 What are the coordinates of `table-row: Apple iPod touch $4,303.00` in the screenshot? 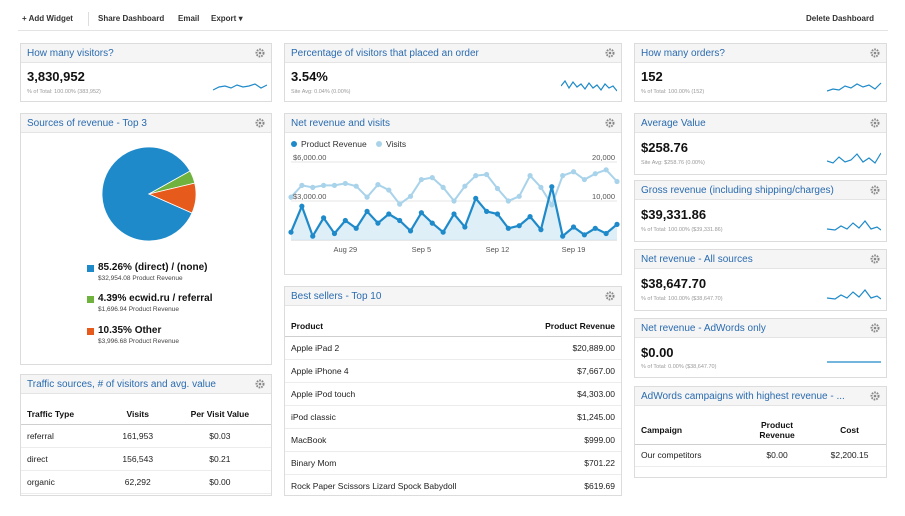 It's located at (453, 394).